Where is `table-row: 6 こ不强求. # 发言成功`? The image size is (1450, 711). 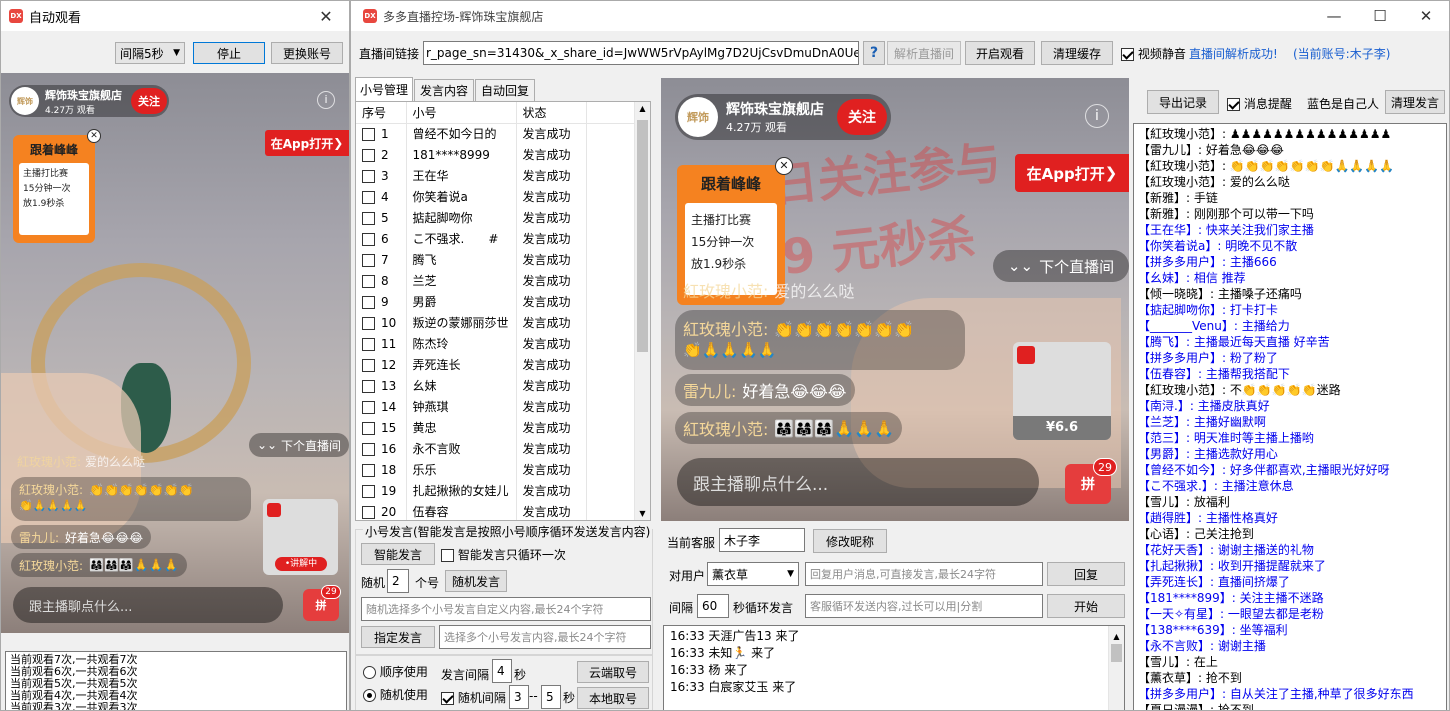 table-row: 6 こ不强求. # 发言成功 is located at coordinates (496, 238).